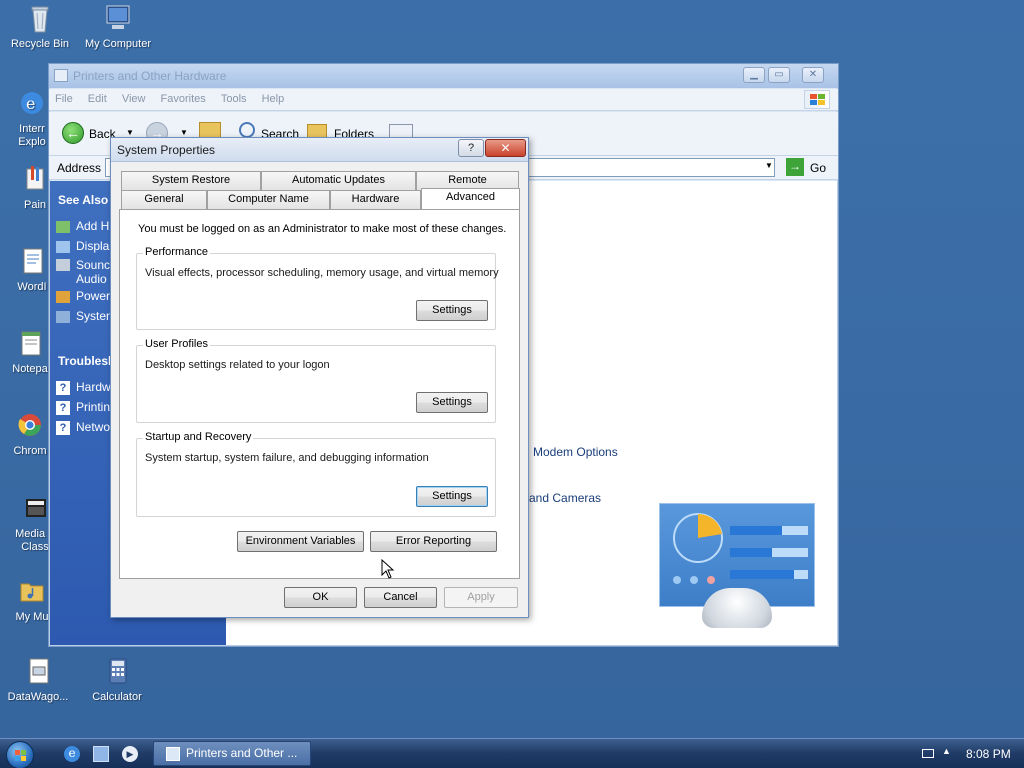 The image size is (1024, 768). Describe the element at coordinates (118, 18) in the screenshot. I see `my-computer-icon` at that location.